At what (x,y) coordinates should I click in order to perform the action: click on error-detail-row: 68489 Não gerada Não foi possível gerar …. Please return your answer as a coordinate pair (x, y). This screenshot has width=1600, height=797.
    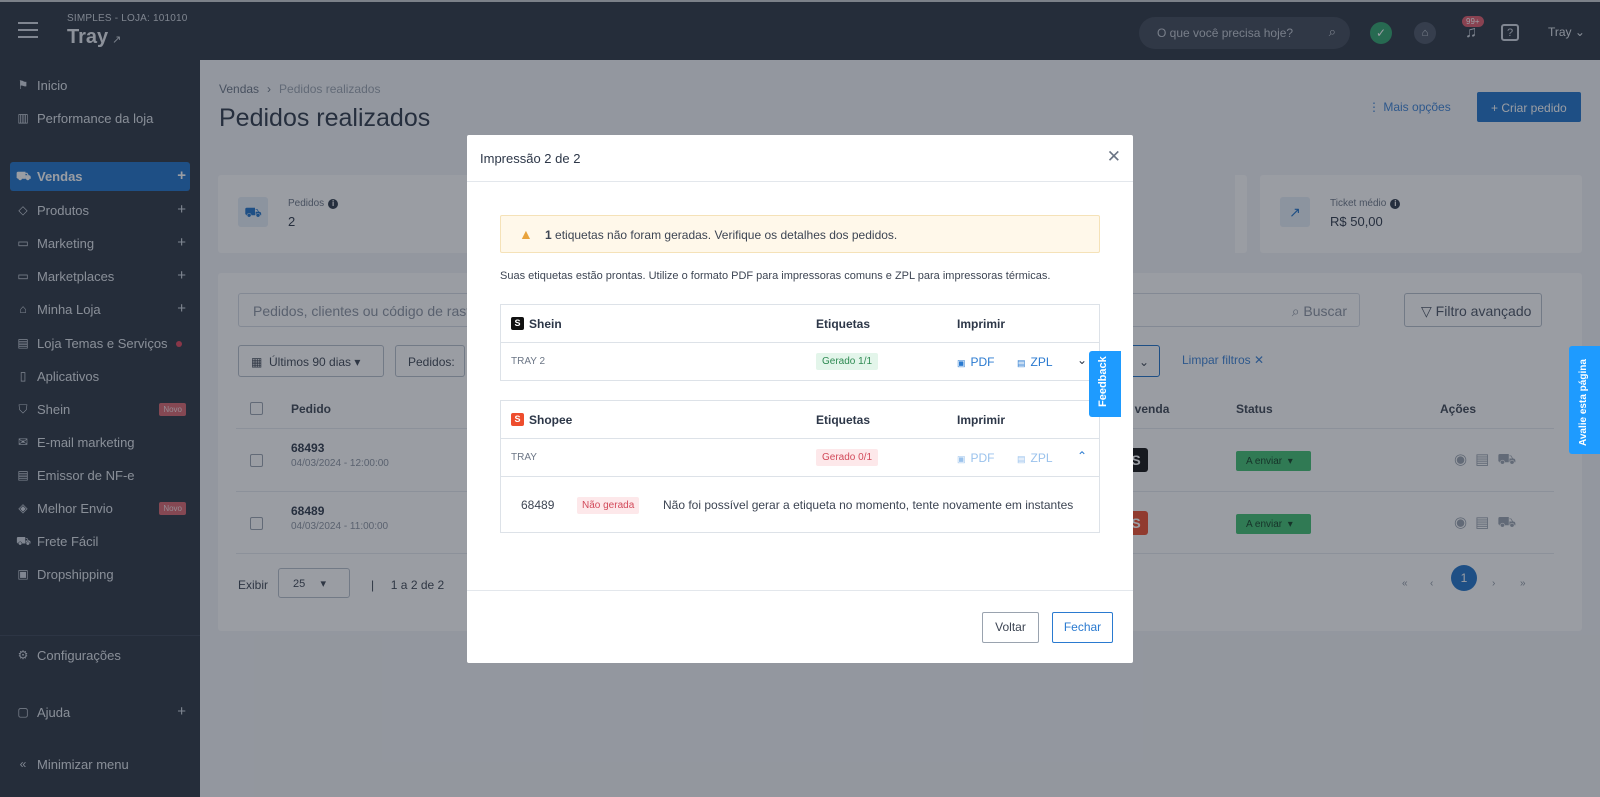
    Looking at the image, I should click on (800, 504).